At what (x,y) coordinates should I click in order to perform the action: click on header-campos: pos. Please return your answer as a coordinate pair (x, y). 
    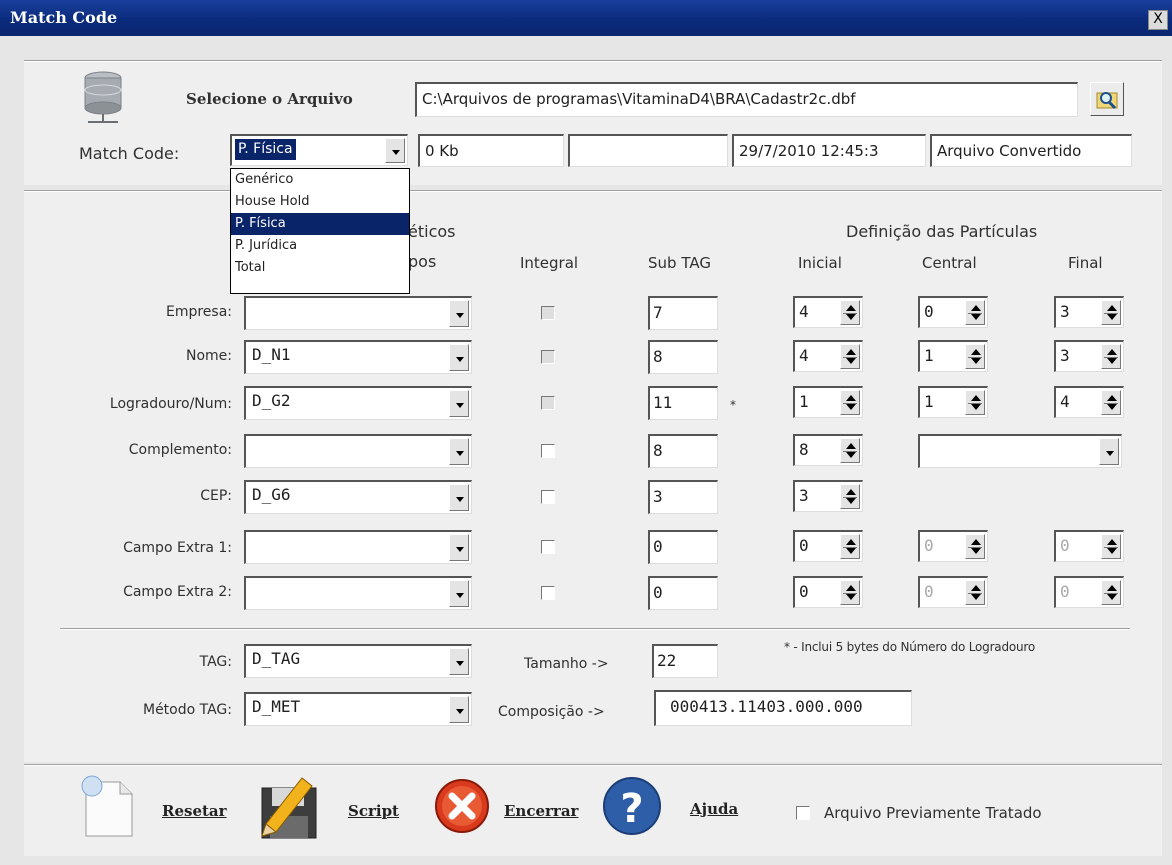
    Looking at the image, I should click on (422, 261).